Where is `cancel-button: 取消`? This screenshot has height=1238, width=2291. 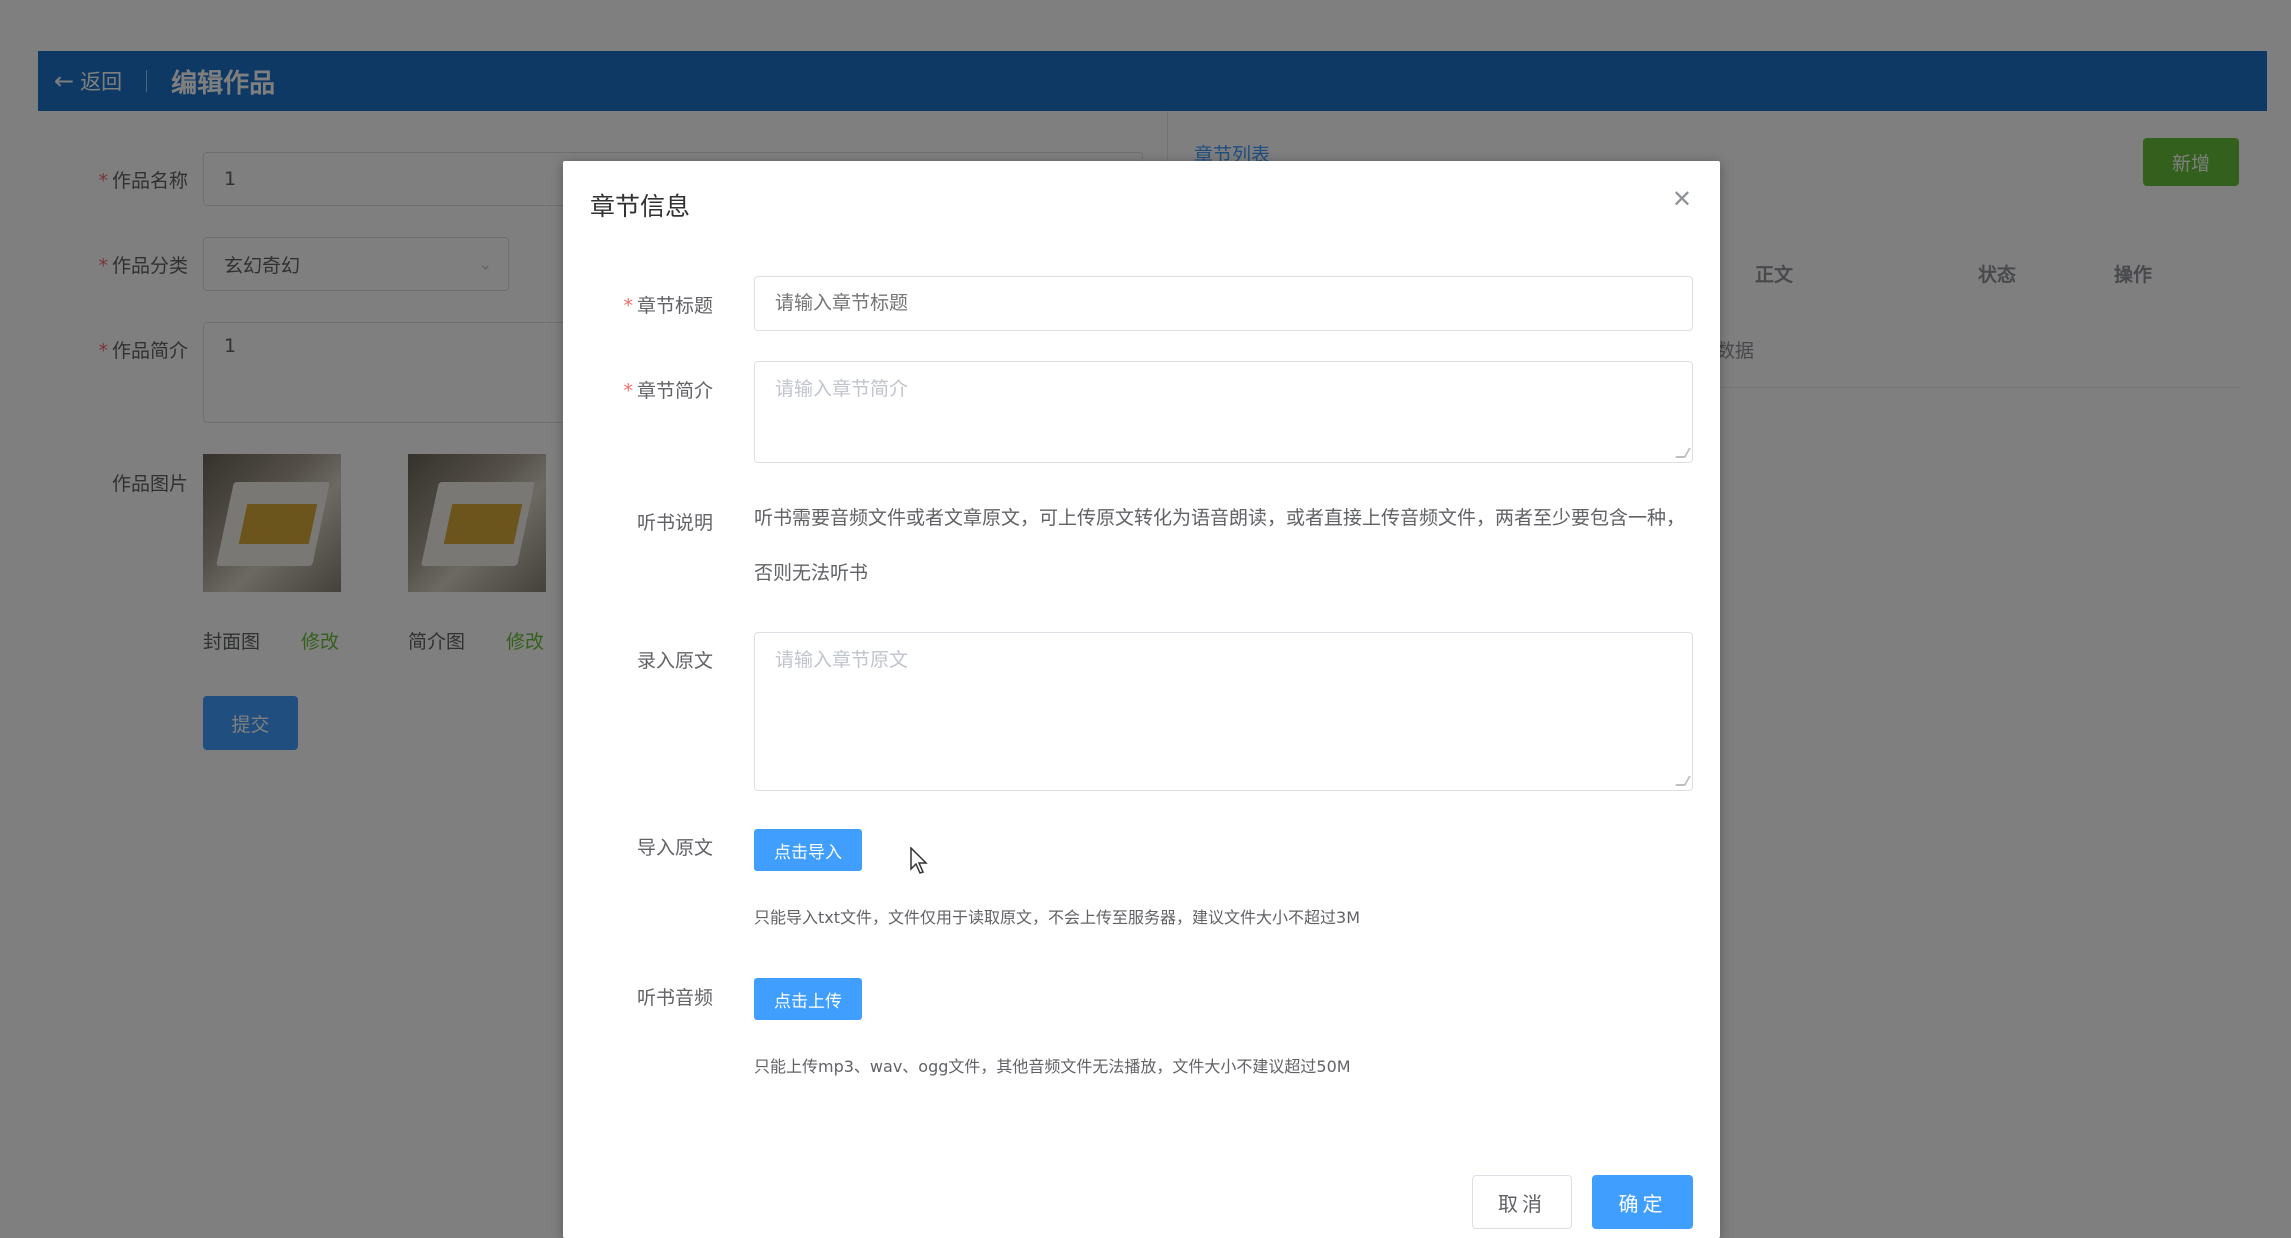 cancel-button: 取消 is located at coordinates (1522, 1202).